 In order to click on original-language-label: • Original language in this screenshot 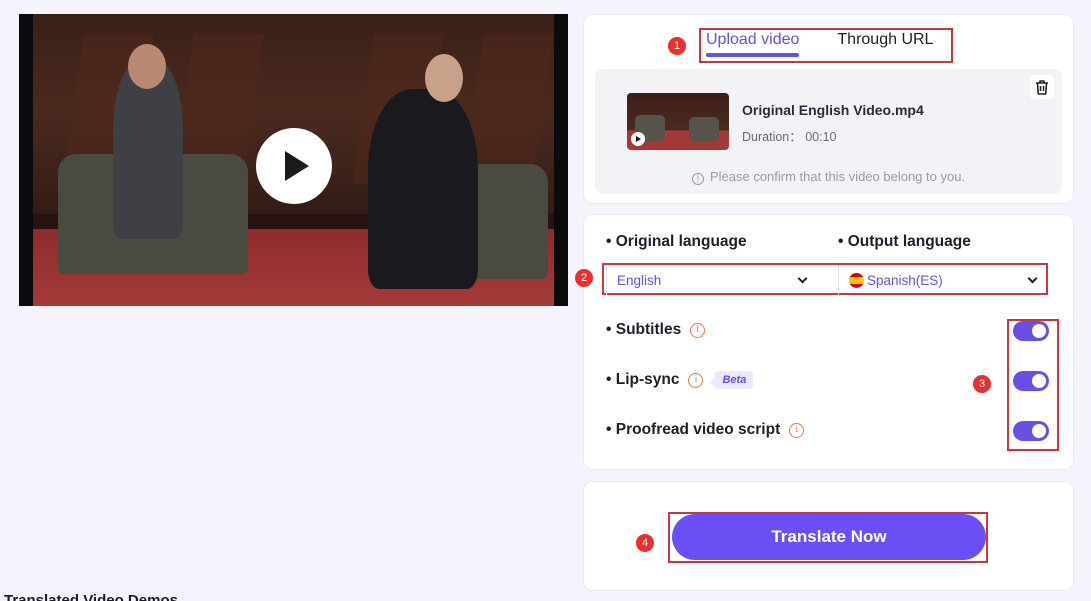, I will do `click(676, 241)`.